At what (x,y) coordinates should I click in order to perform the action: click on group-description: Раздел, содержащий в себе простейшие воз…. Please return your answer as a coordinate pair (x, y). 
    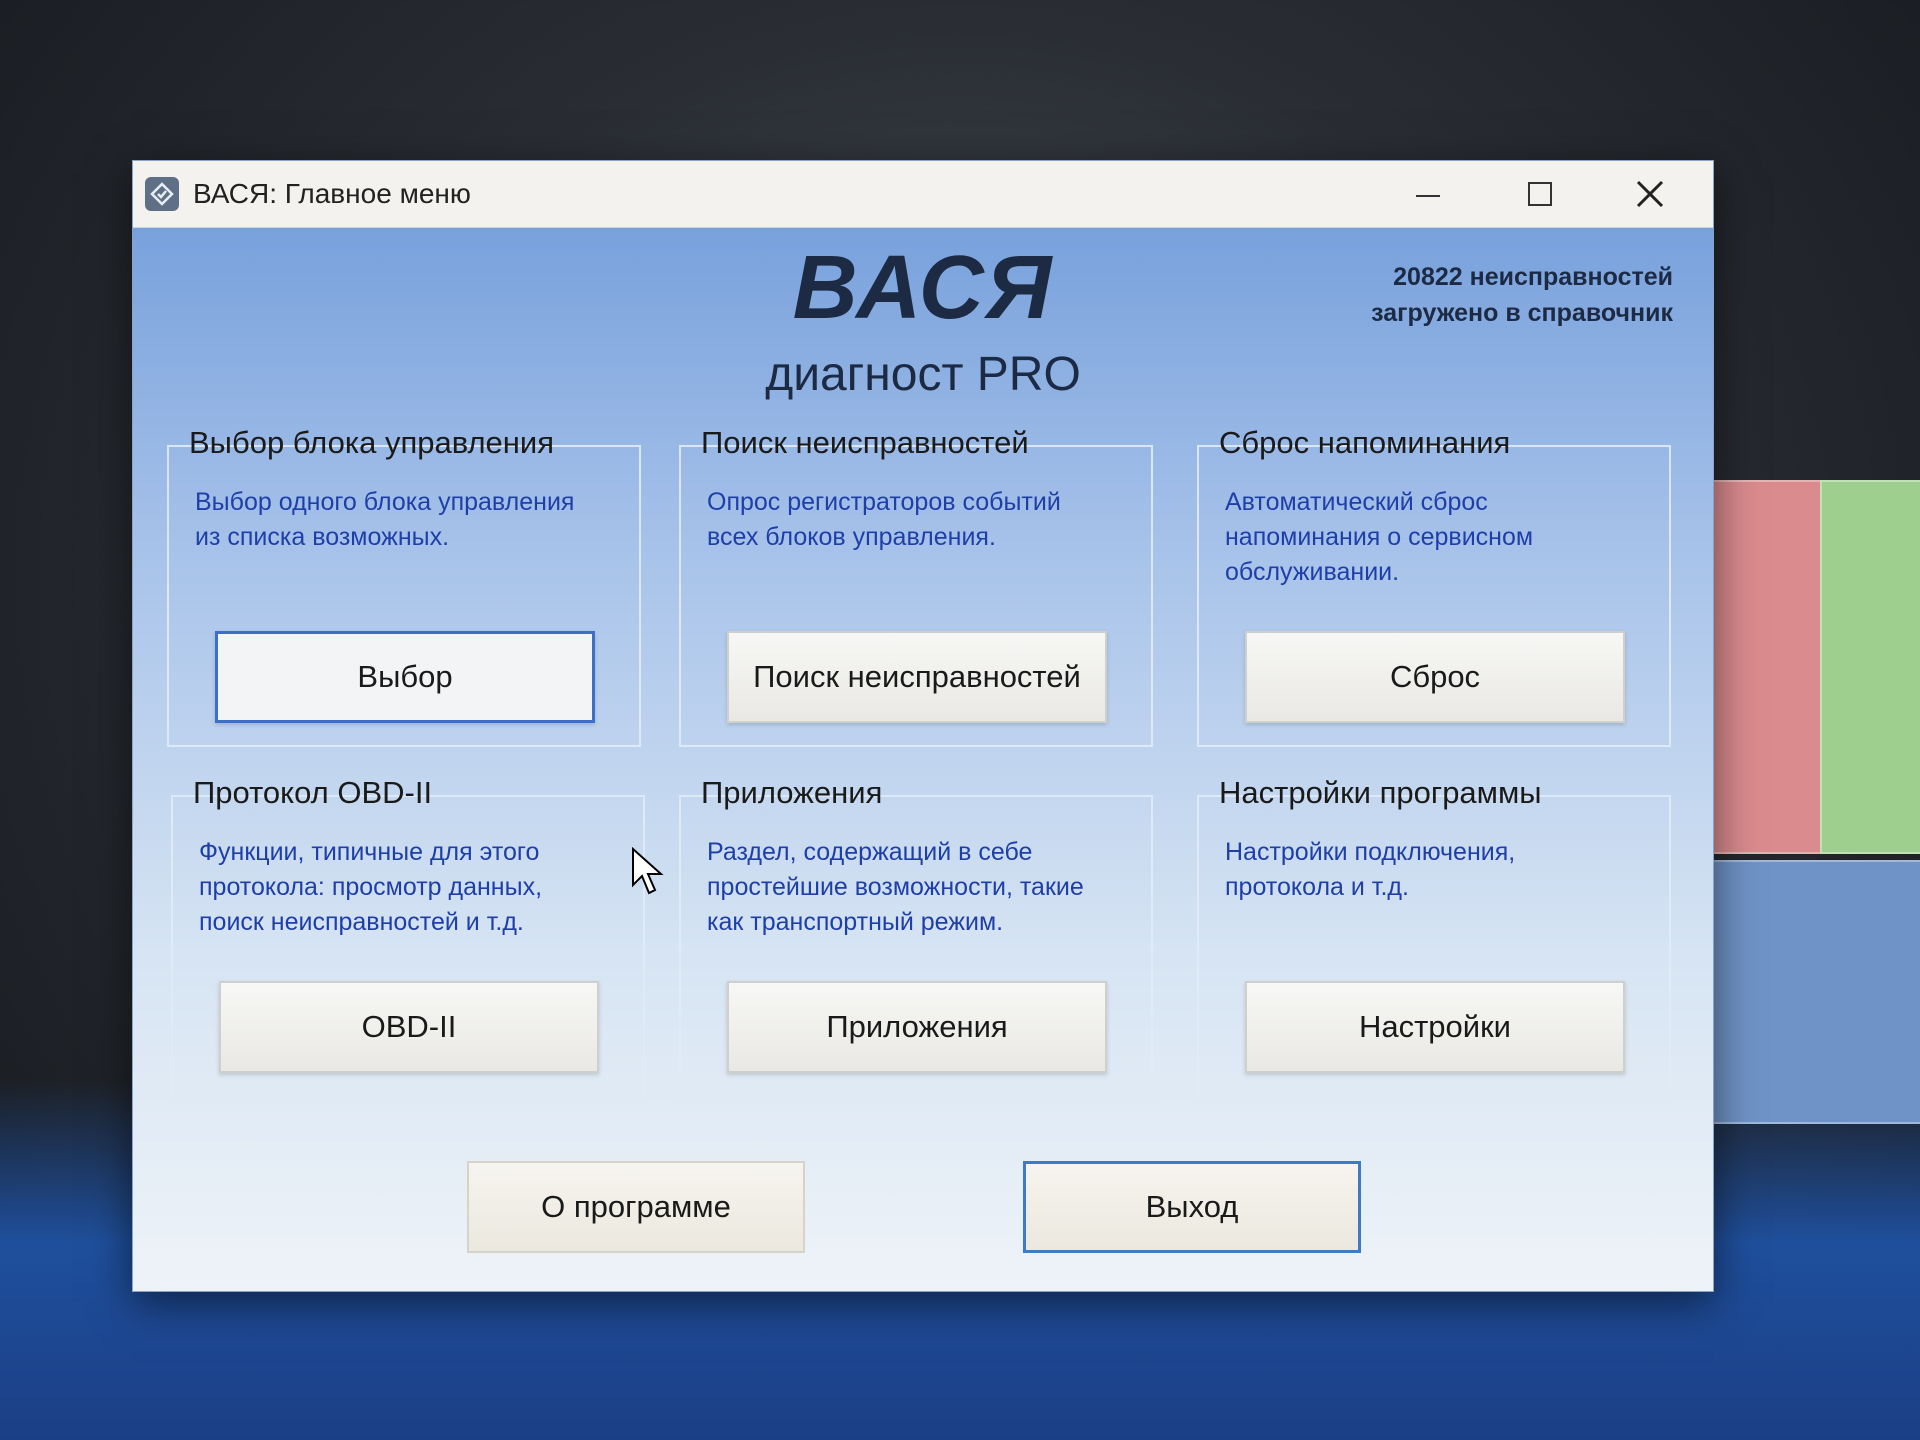
    Looking at the image, I should click on (917, 887).